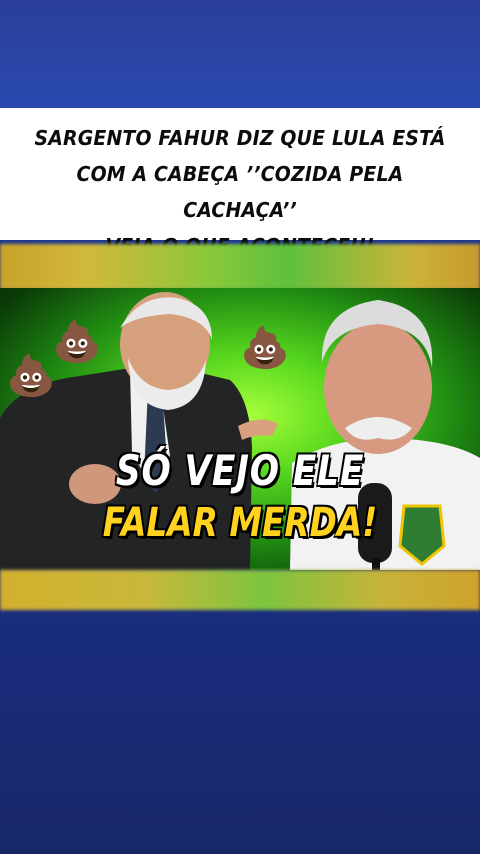 Image resolution: width=480 pixels, height=854 pixels. What do you see at coordinates (240, 192) in the screenshot?
I see `headline-line-2: COM A CABEÇA ’’COZIDA PELA CACHAÇA’’` at bounding box center [240, 192].